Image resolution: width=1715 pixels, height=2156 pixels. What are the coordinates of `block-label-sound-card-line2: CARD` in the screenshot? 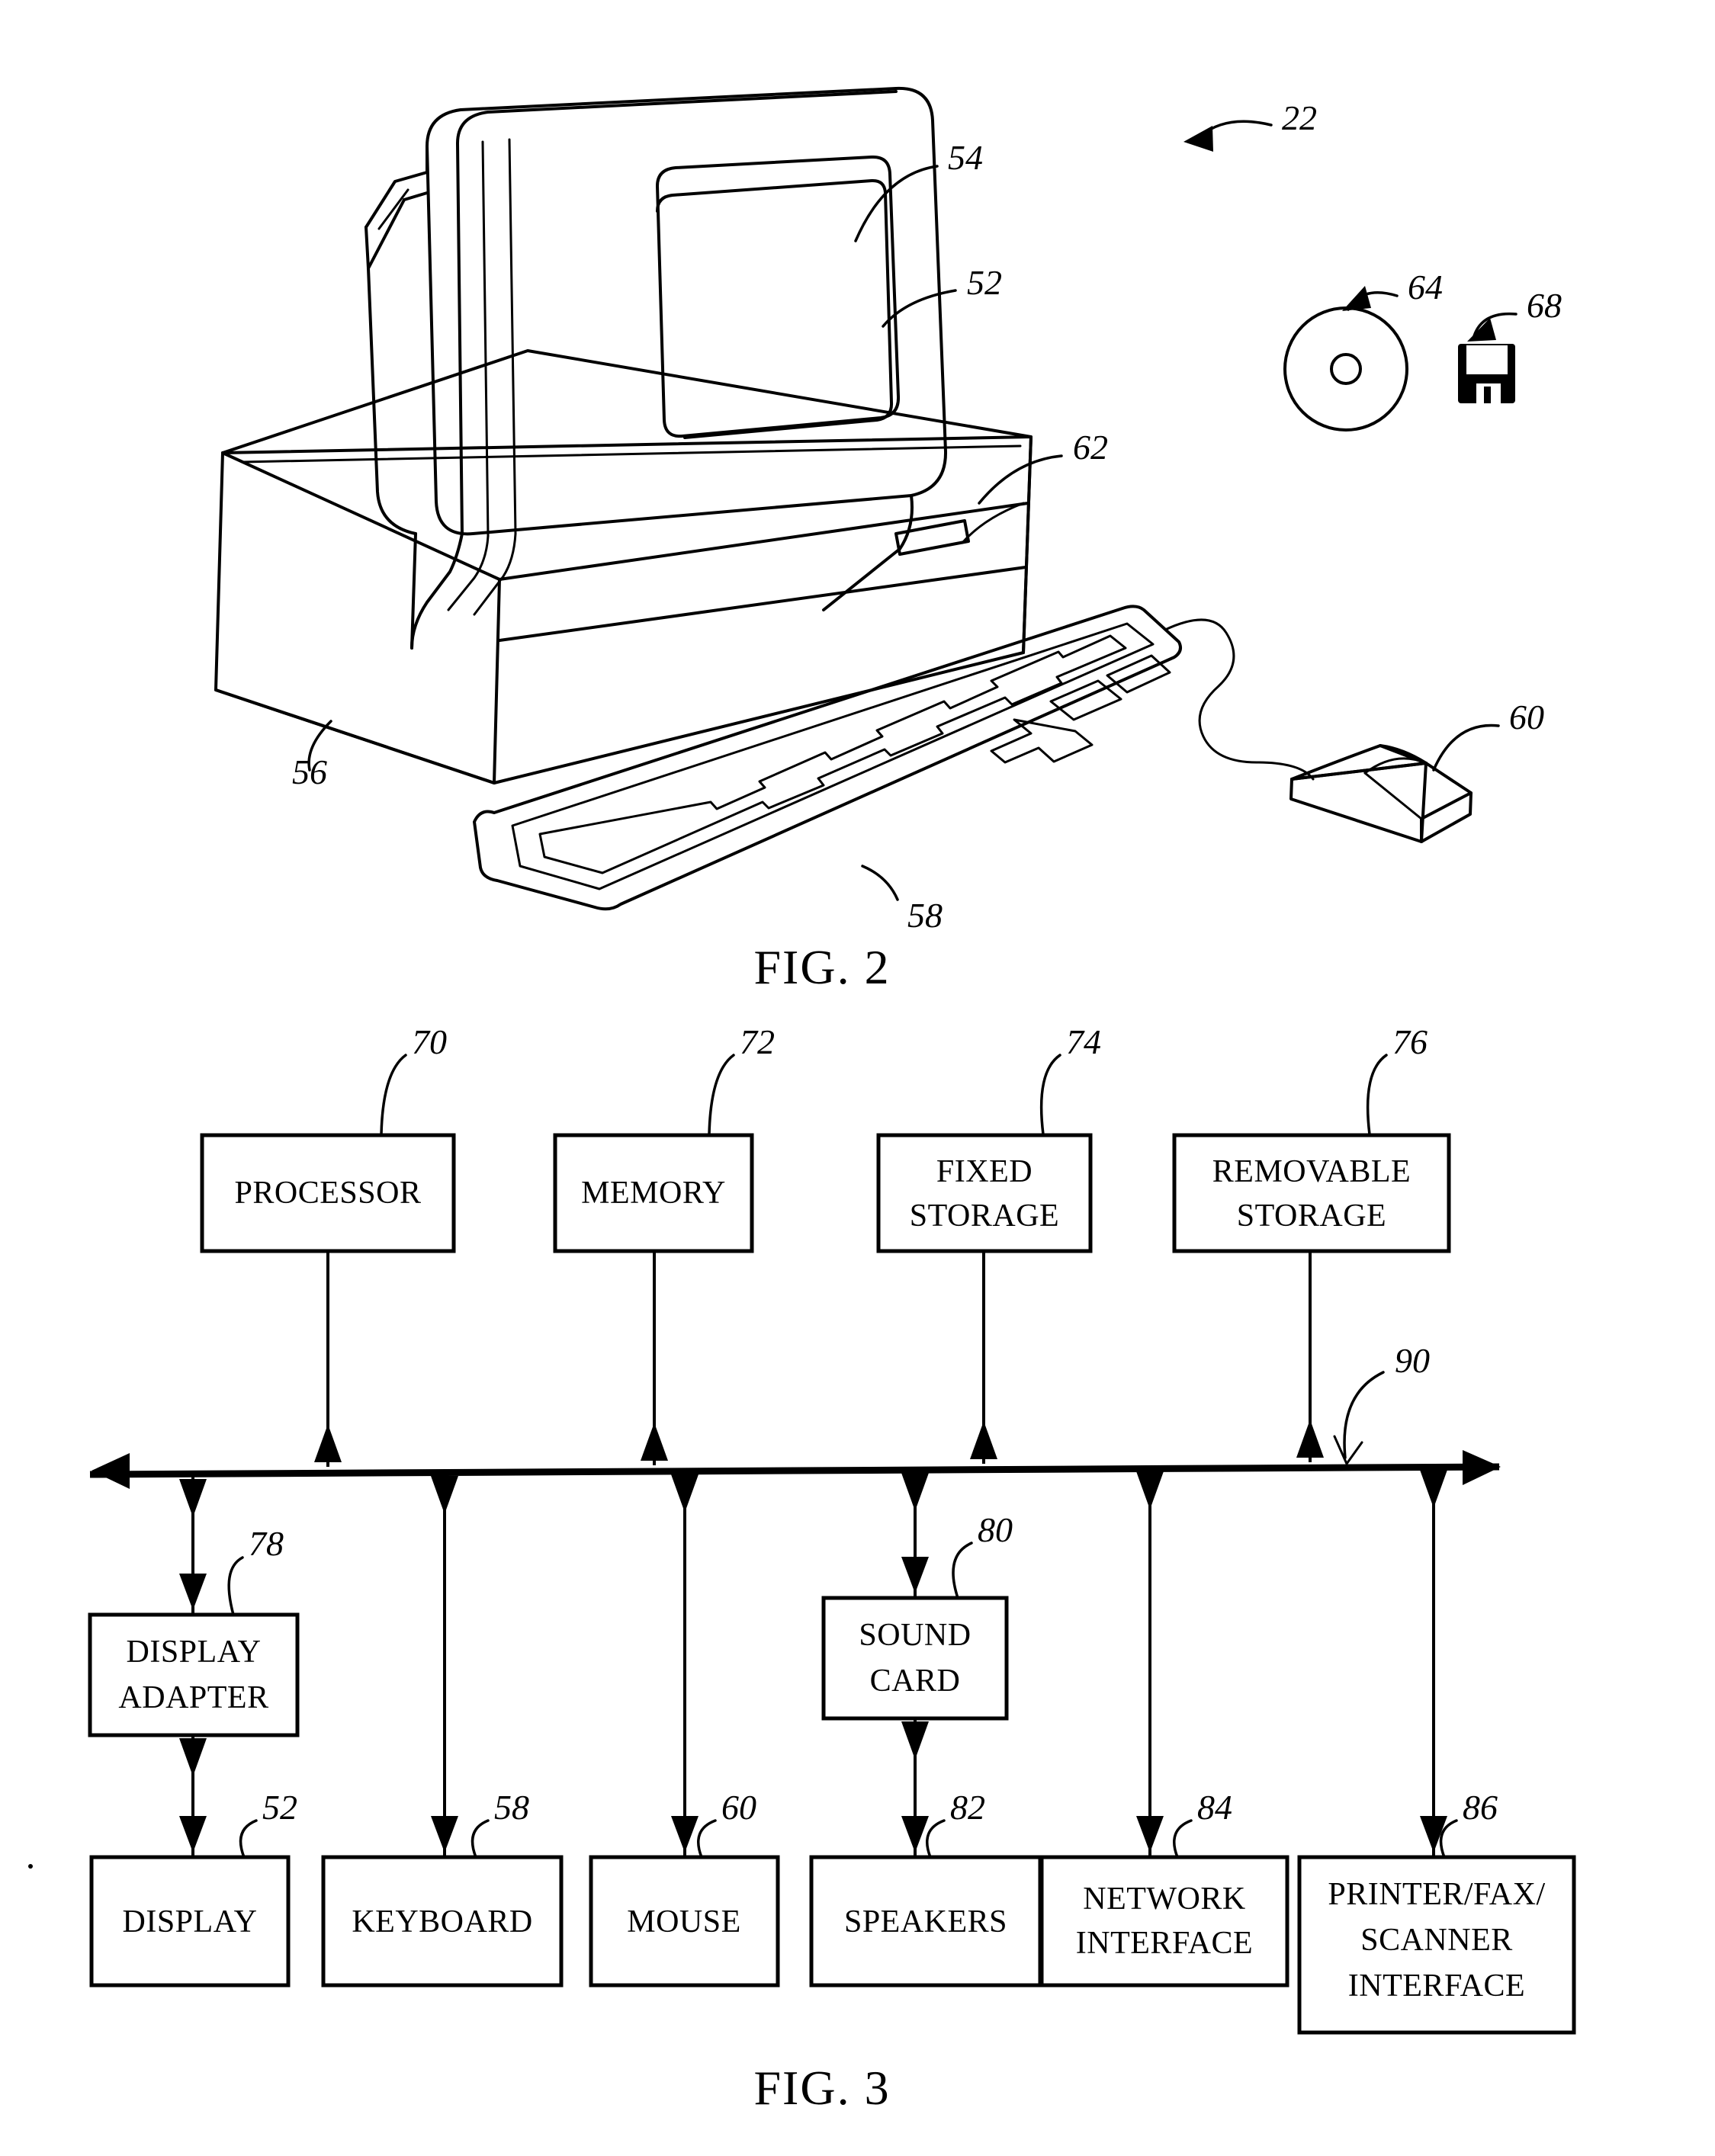 It's located at (915, 1681).